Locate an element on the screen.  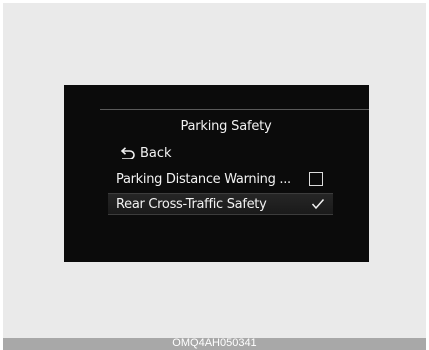
checkbox-empty-icon is located at coordinates (316, 179).